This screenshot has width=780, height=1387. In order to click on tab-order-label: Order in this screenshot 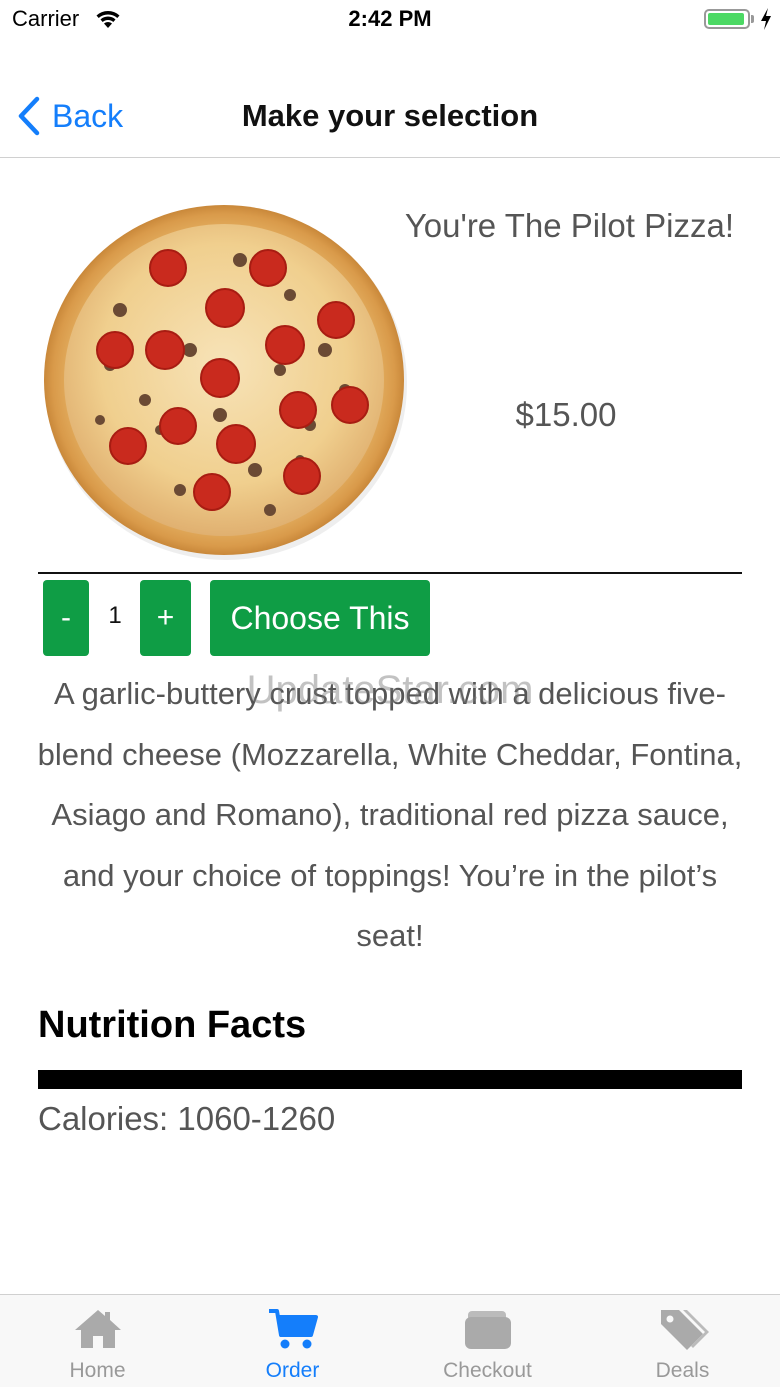, I will do `click(292, 1370)`.